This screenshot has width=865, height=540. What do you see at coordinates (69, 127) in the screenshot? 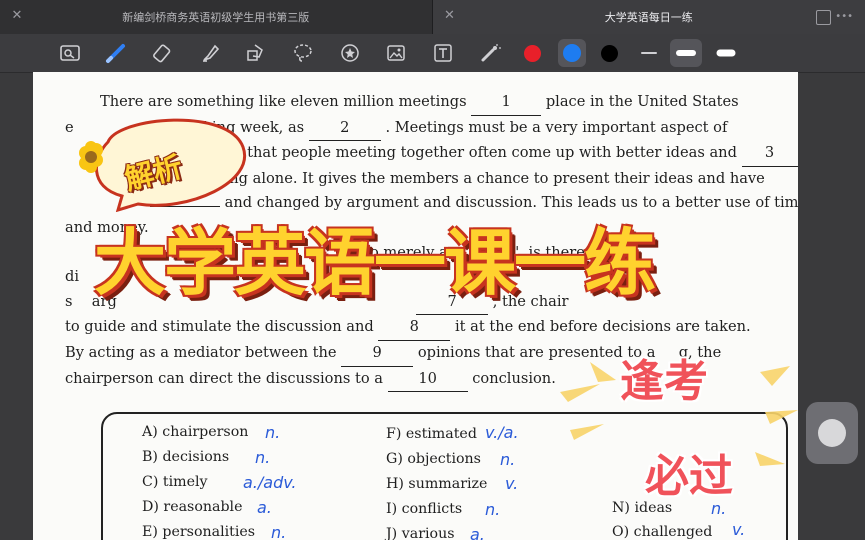
I see `passage-line: e` at bounding box center [69, 127].